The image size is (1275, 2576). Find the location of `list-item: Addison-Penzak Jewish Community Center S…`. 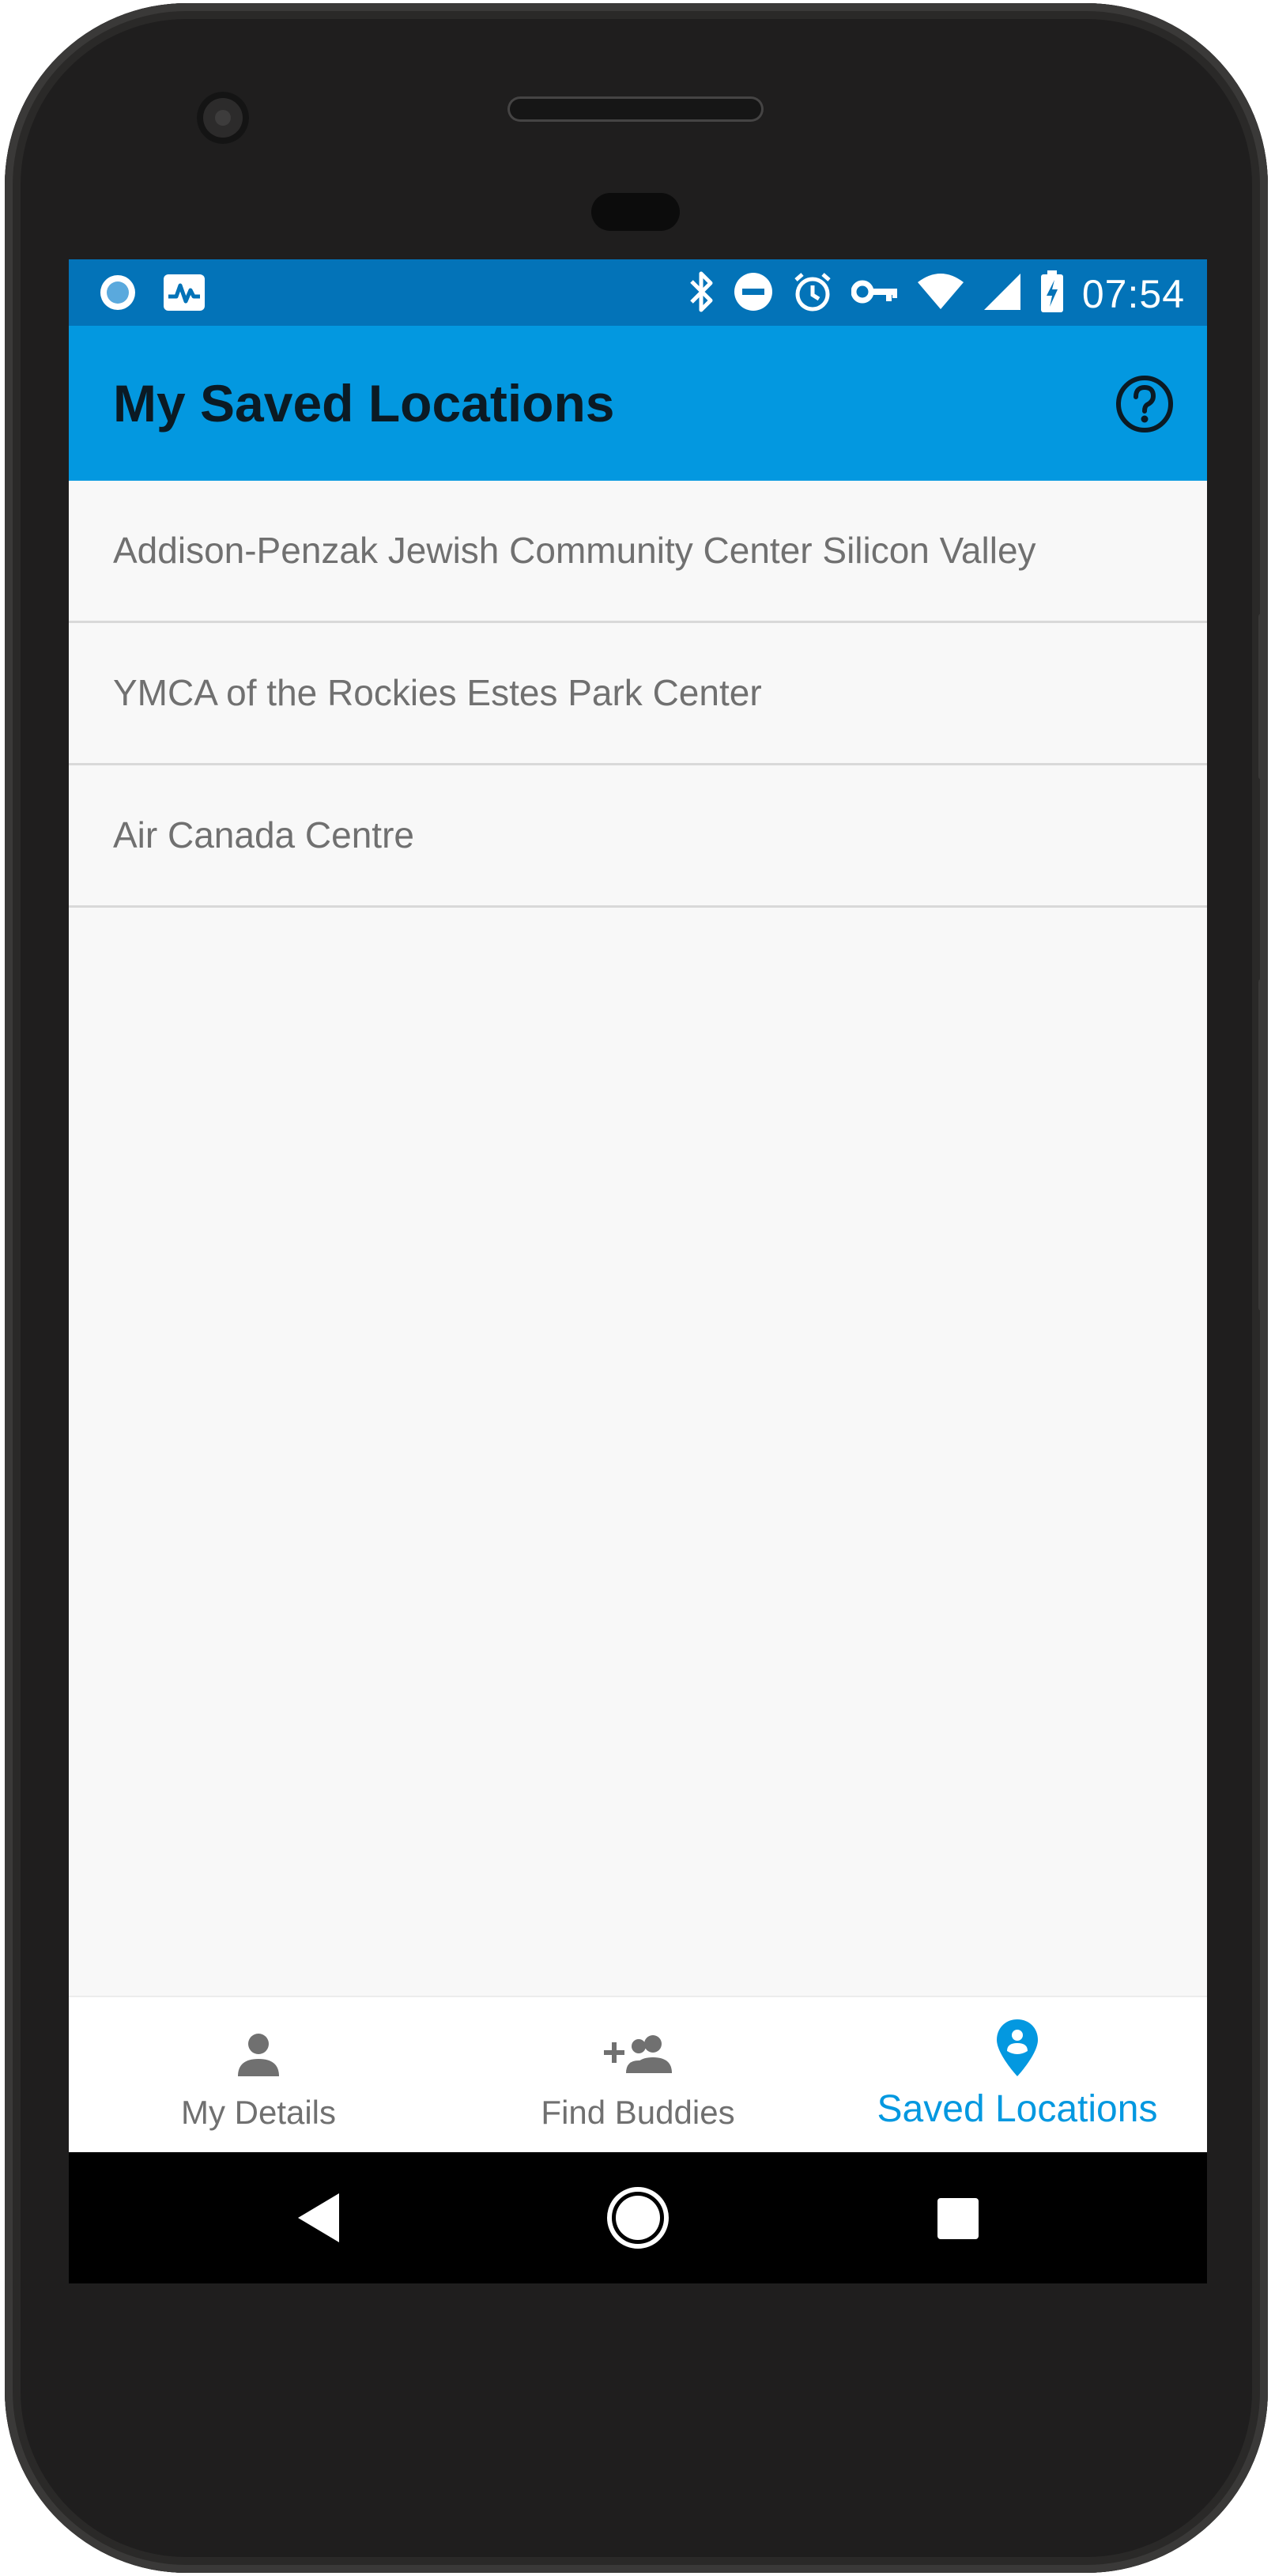

list-item: Addison-Penzak Jewish Community Center S… is located at coordinates (638, 552).